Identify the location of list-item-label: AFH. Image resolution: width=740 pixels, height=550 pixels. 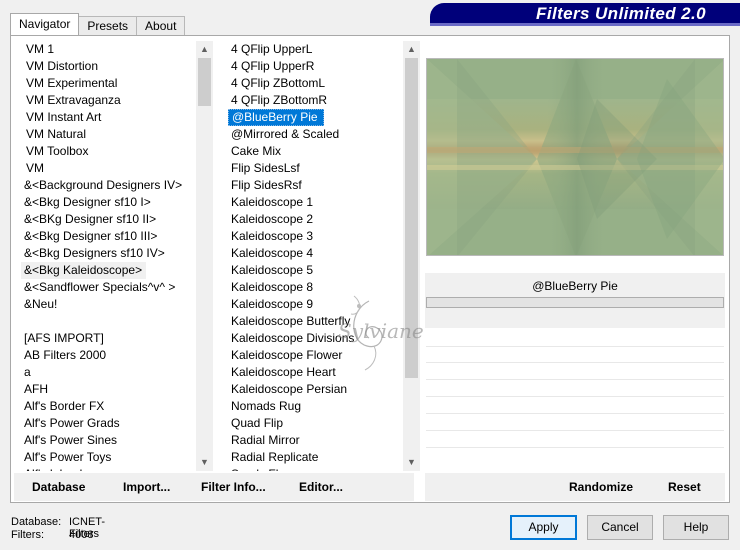
(36, 389).